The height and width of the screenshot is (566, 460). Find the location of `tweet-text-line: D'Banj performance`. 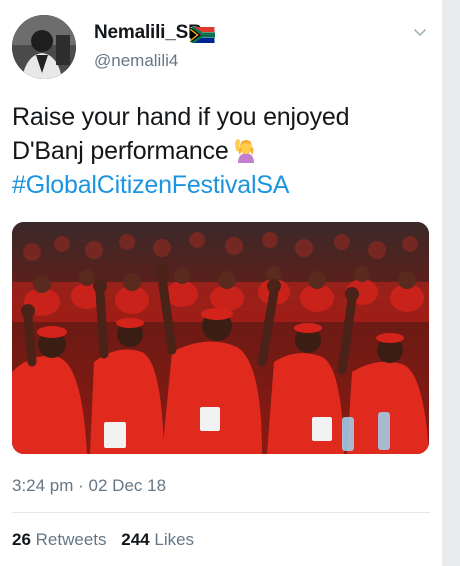

tweet-text-line: D'Banj performance is located at coordinates (120, 151).